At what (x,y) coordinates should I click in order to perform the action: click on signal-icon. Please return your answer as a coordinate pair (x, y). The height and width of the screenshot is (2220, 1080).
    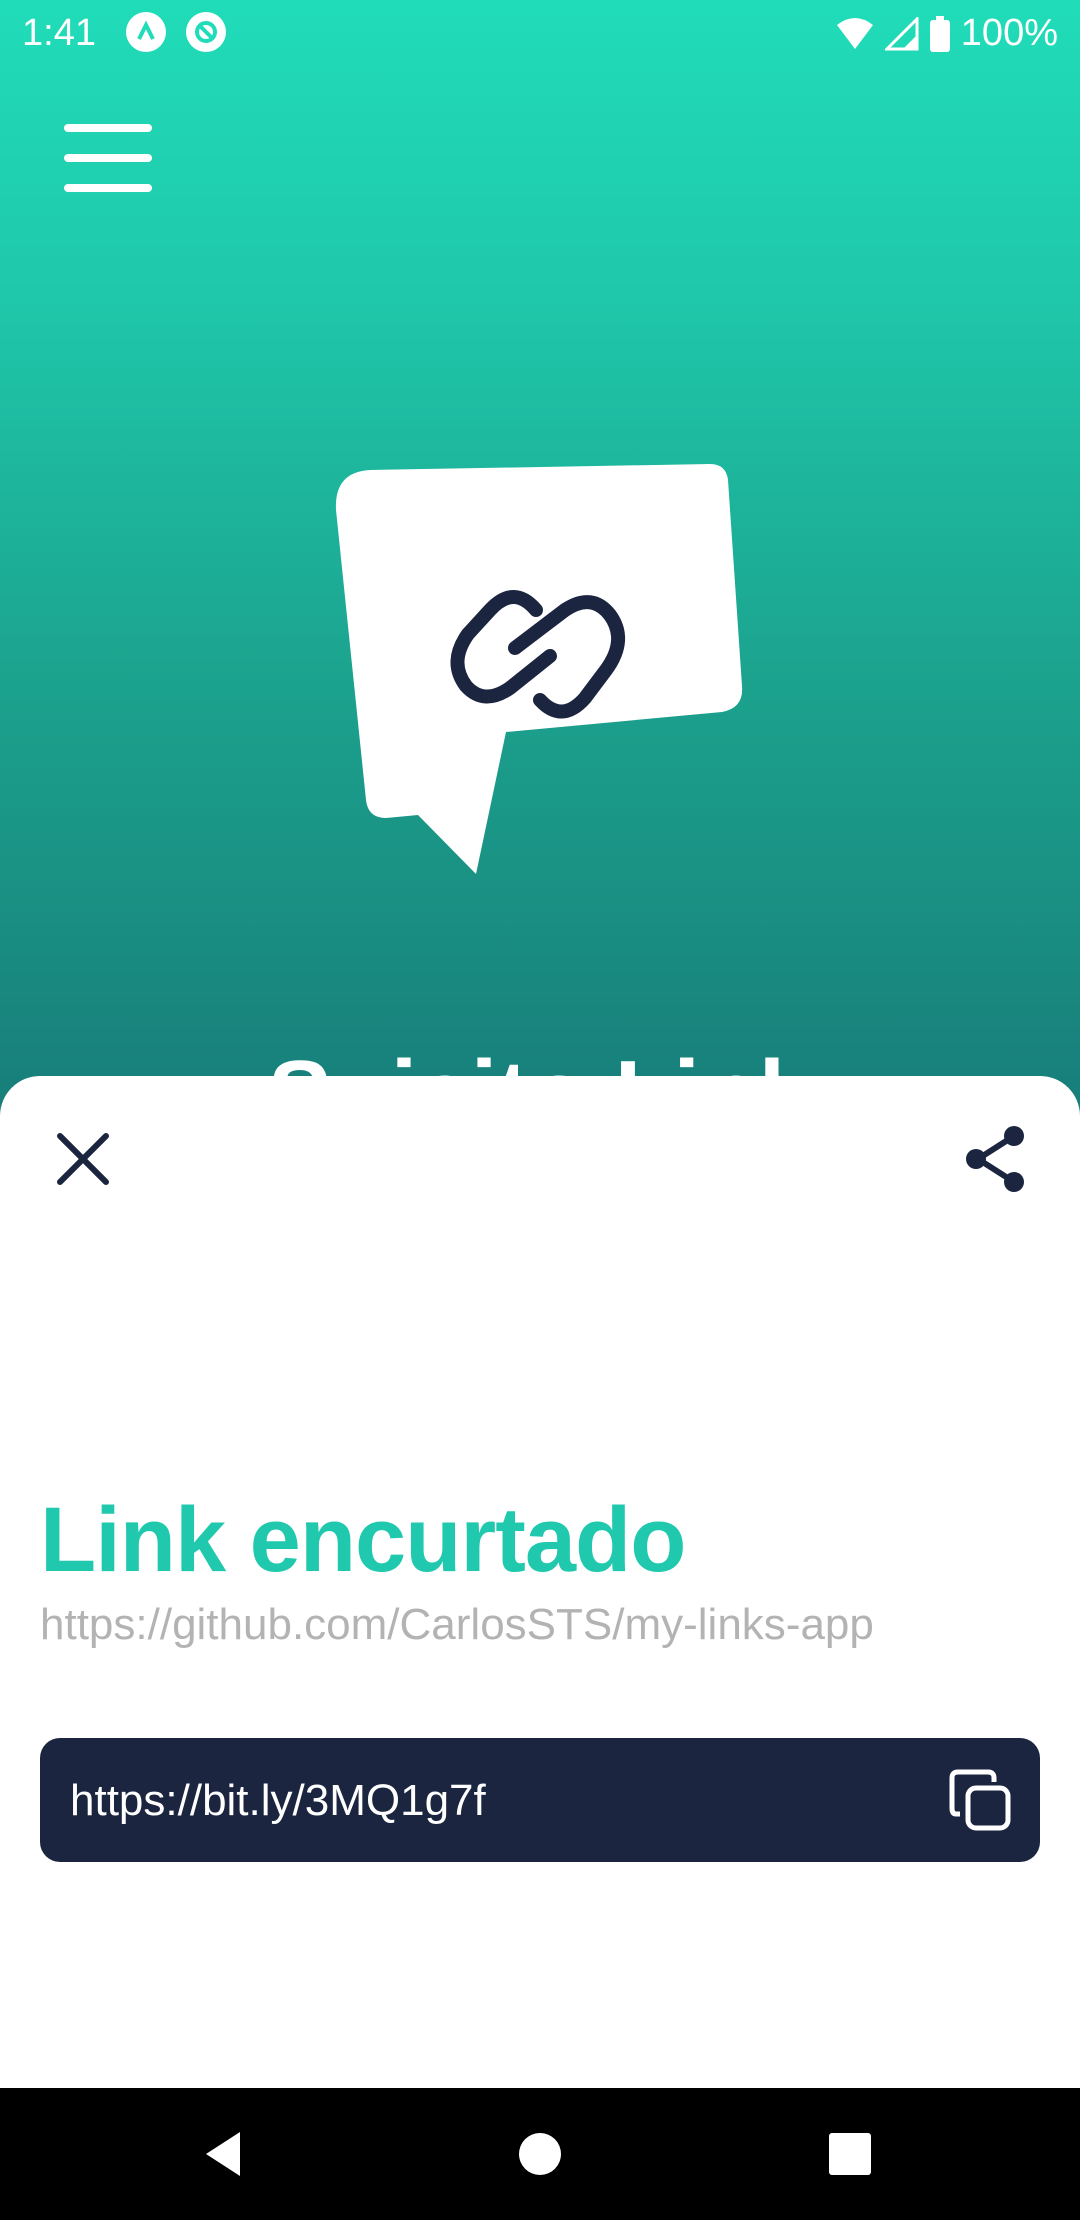
    Looking at the image, I should click on (901, 33).